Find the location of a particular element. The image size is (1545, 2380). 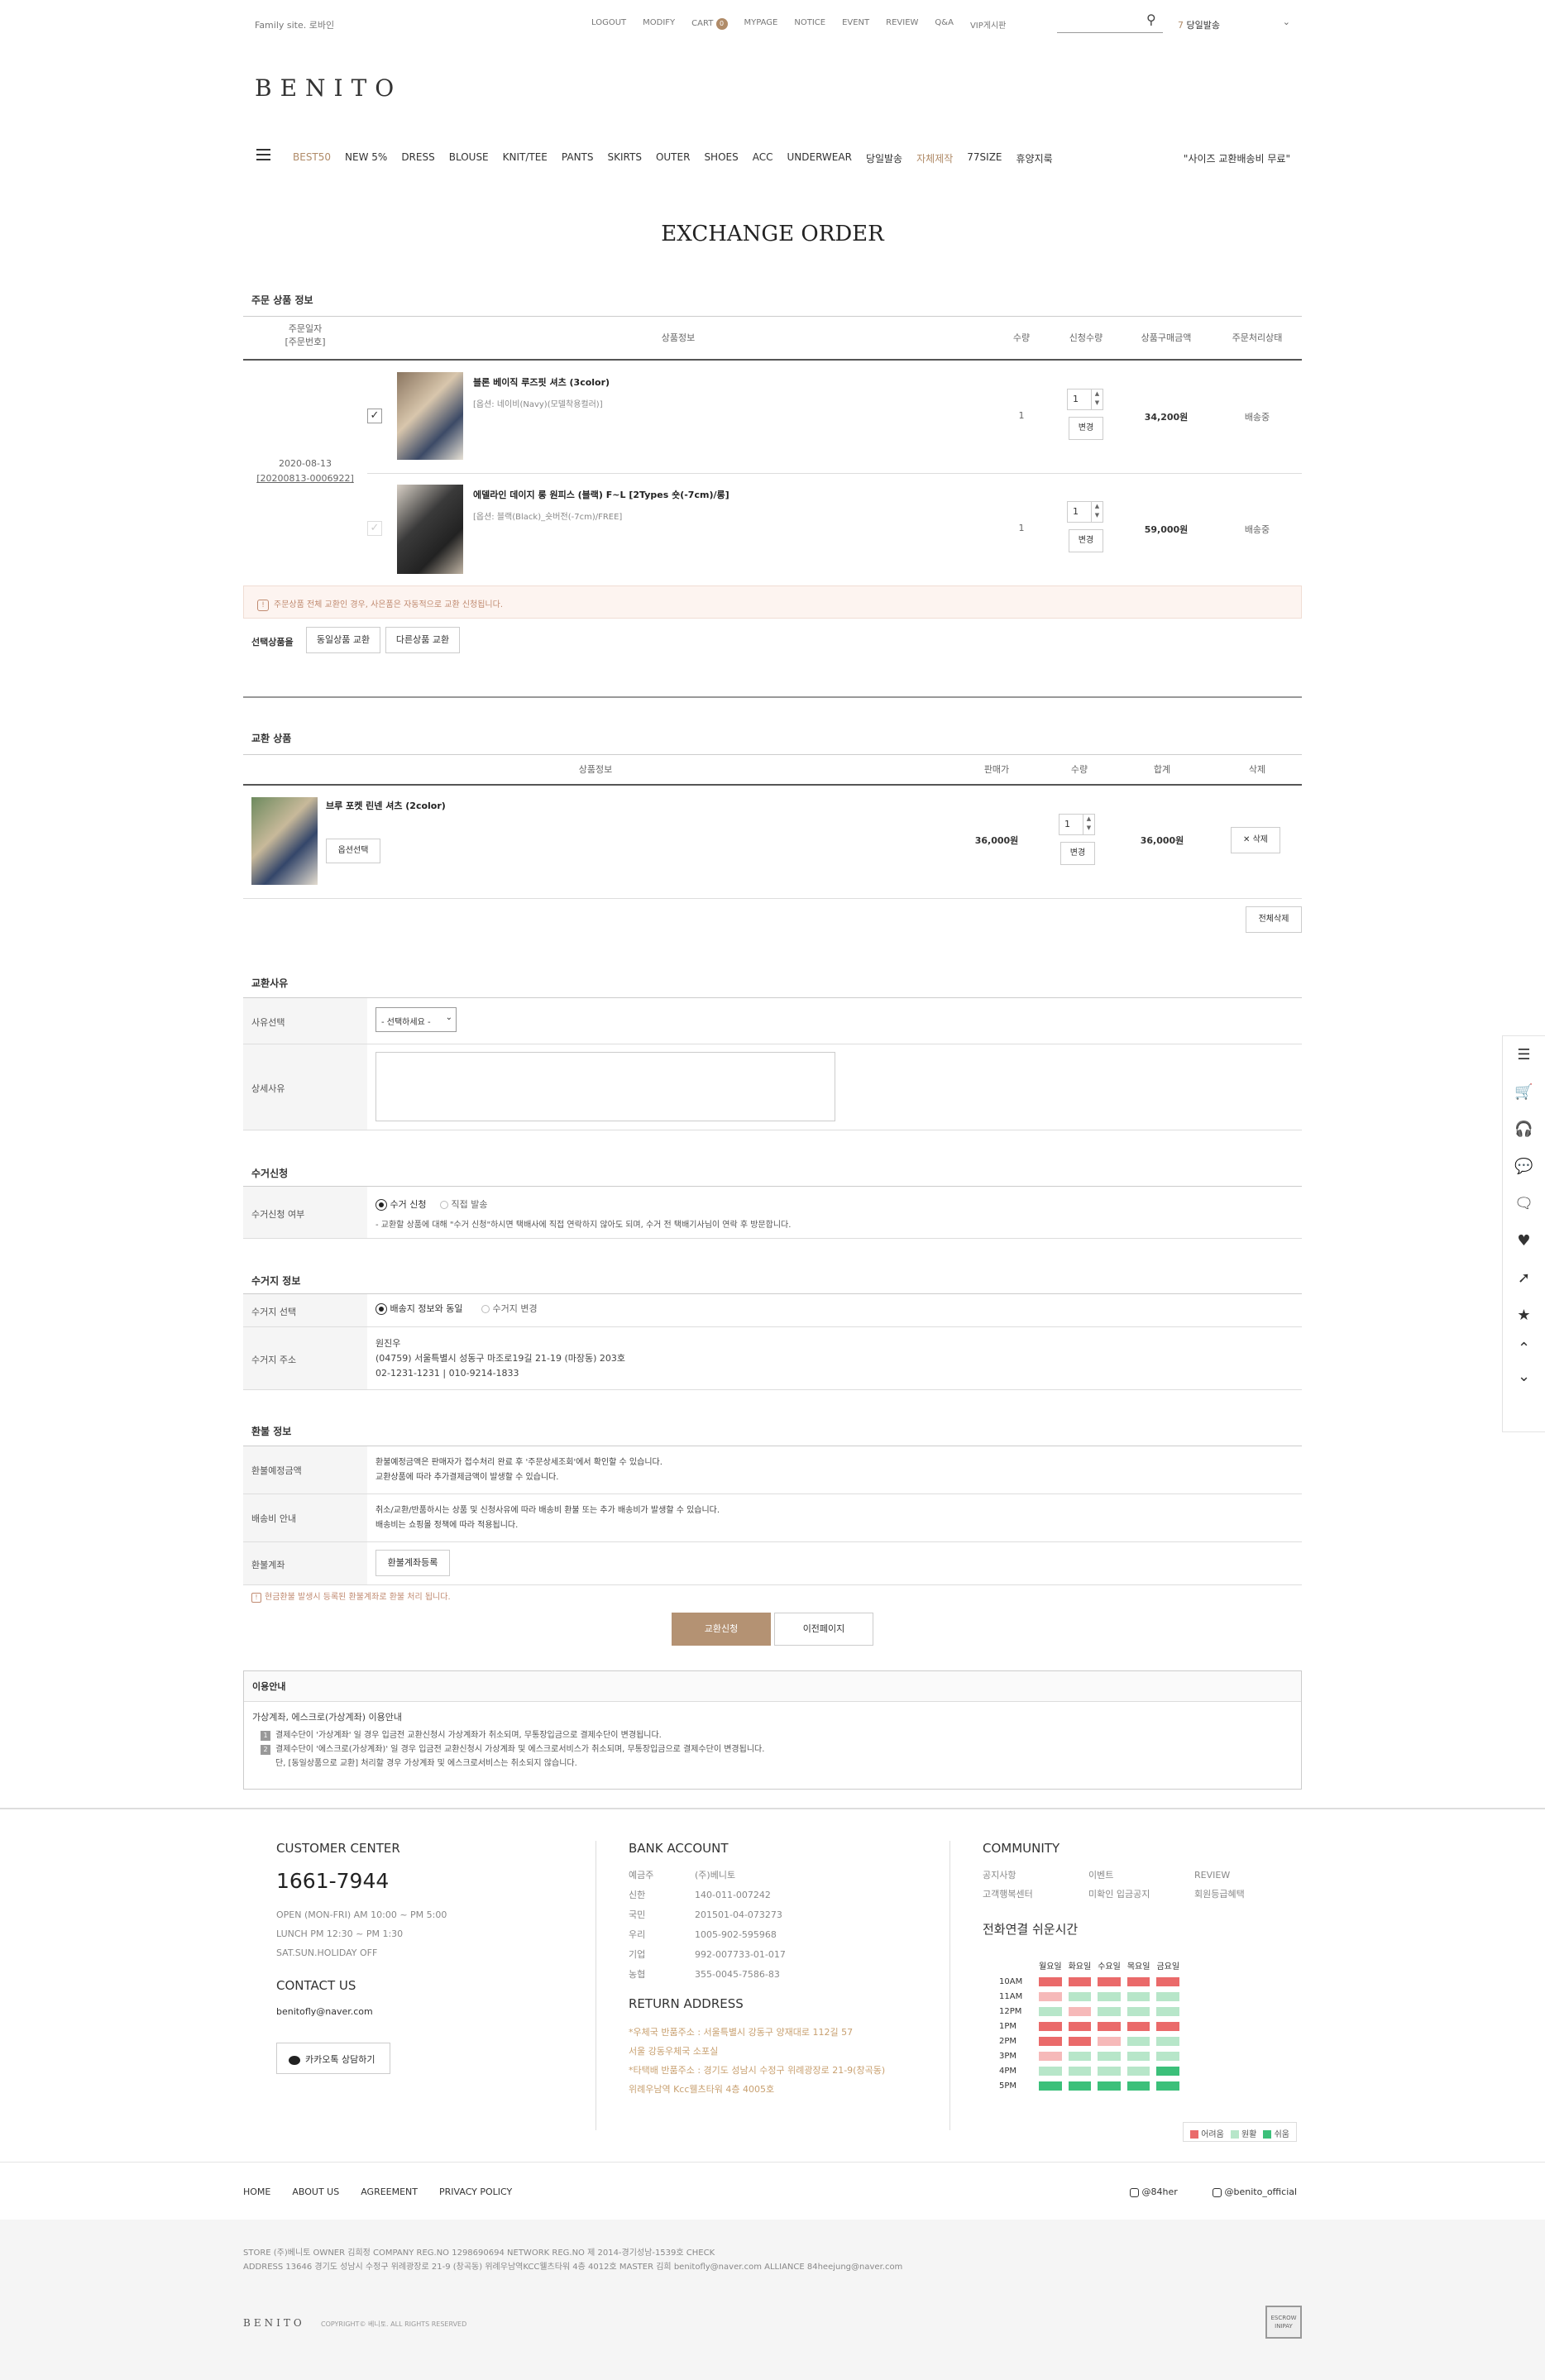

same-day-dropdown: 7 당일발송 ⌄ is located at coordinates (1234, 24).